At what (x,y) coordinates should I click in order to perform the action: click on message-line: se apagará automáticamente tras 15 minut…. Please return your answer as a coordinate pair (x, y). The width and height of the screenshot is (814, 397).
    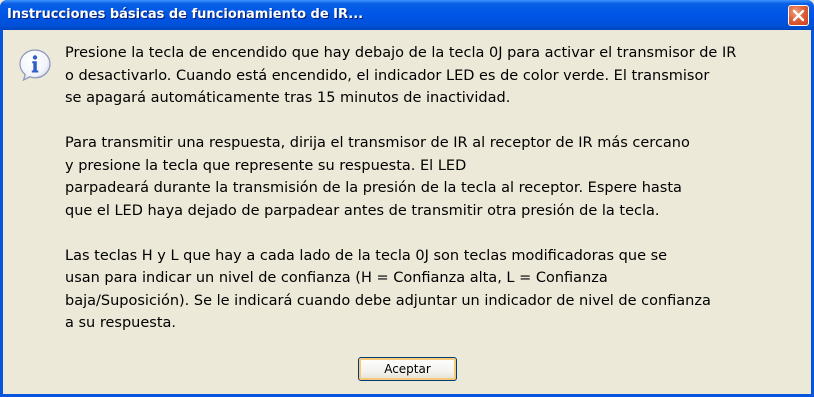
    Looking at the image, I should click on (288, 98).